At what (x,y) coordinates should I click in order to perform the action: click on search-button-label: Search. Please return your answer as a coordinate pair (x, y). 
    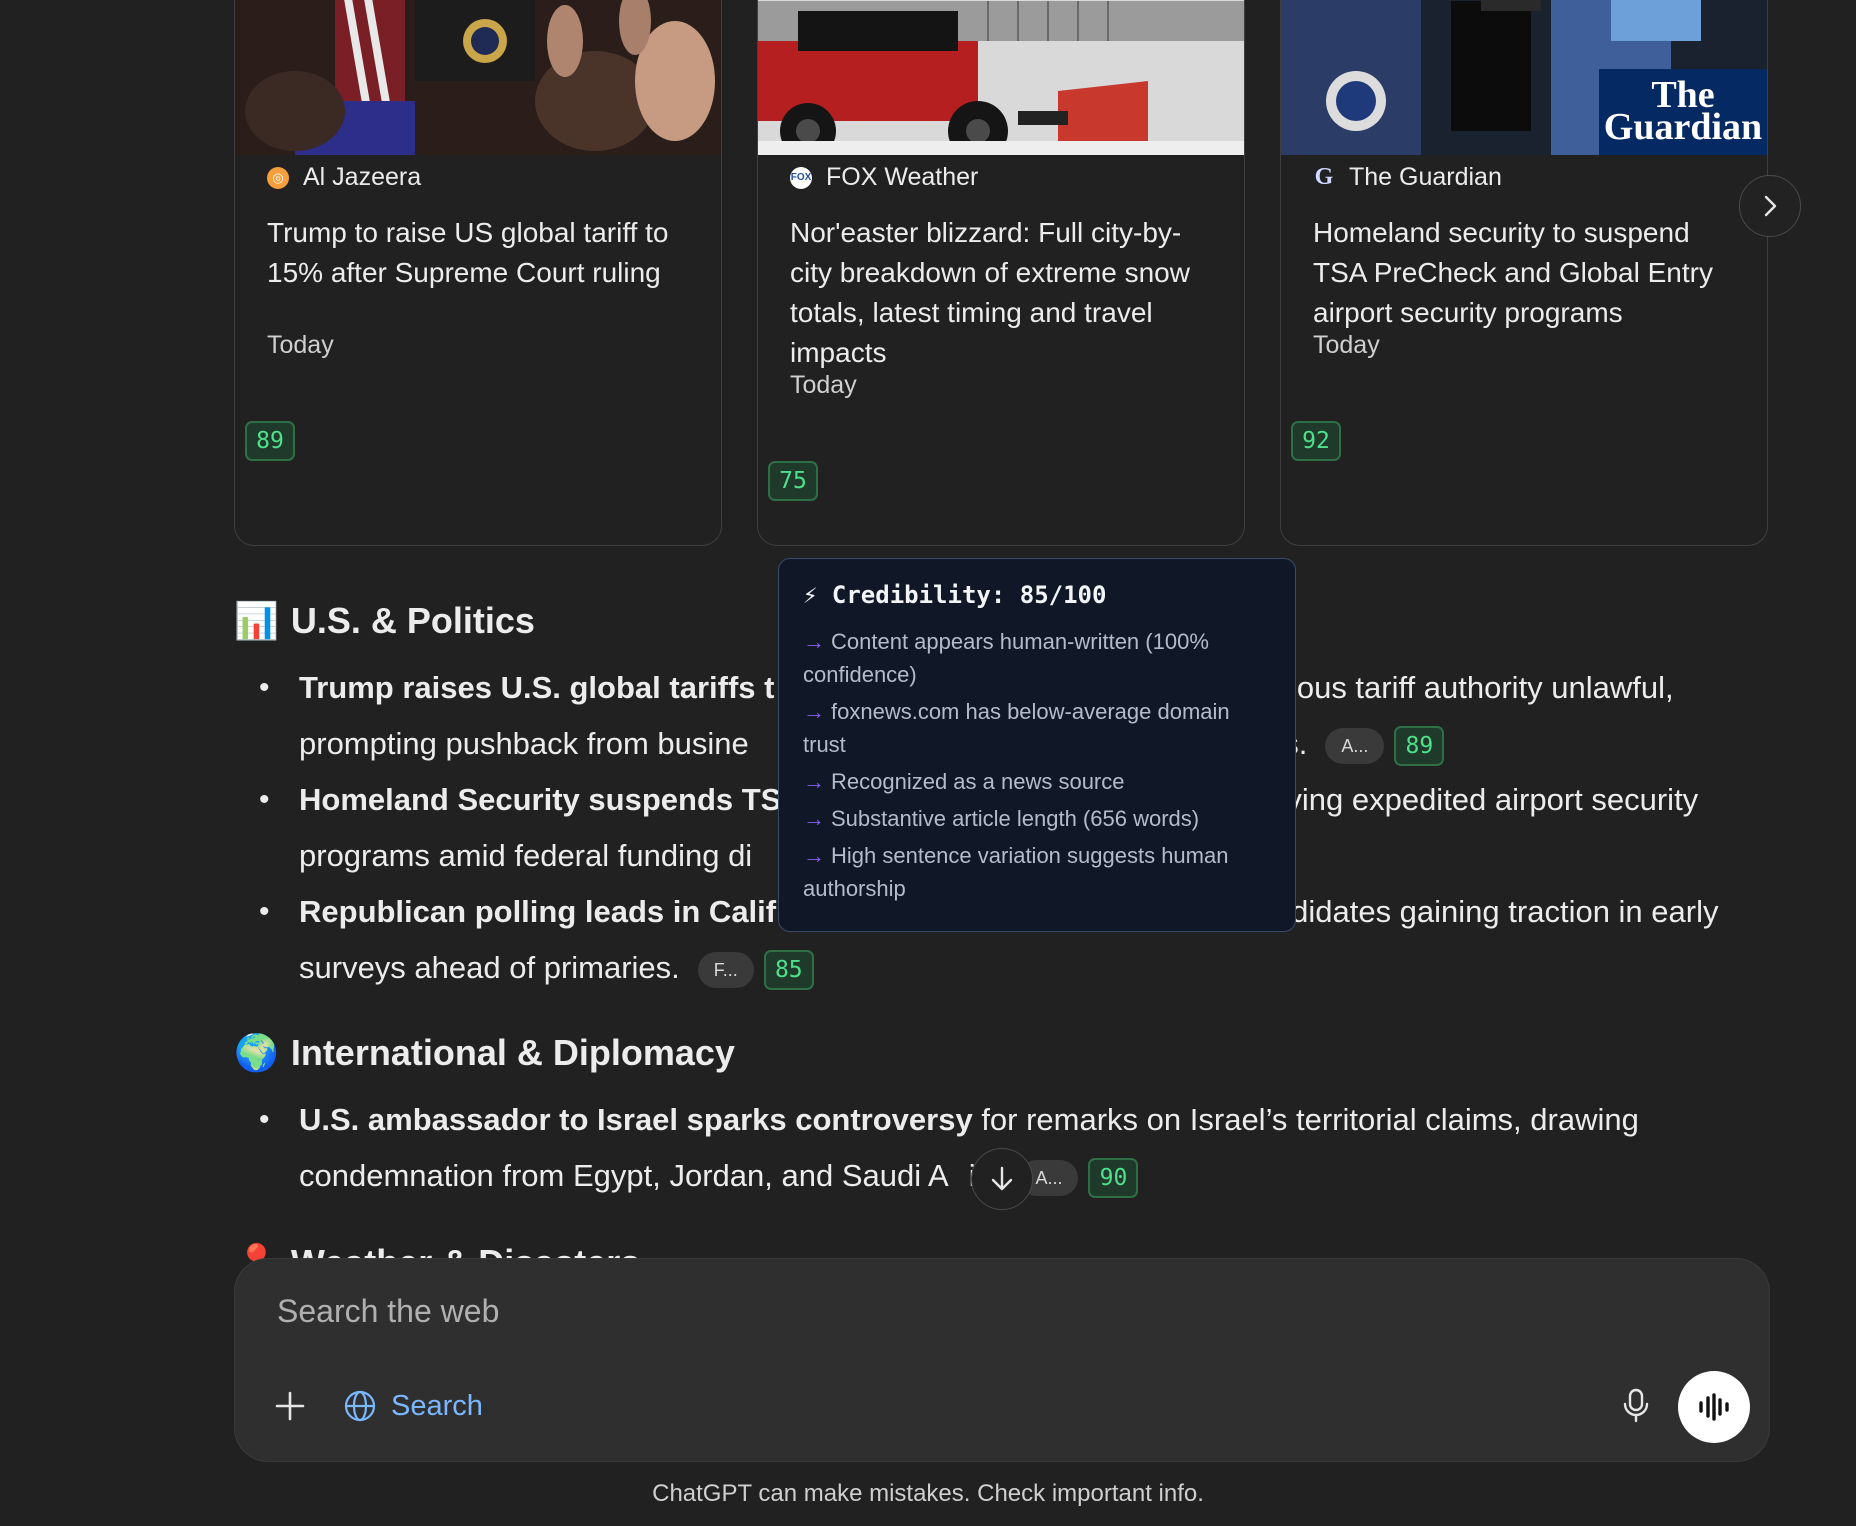
    Looking at the image, I should click on (437, 1405).